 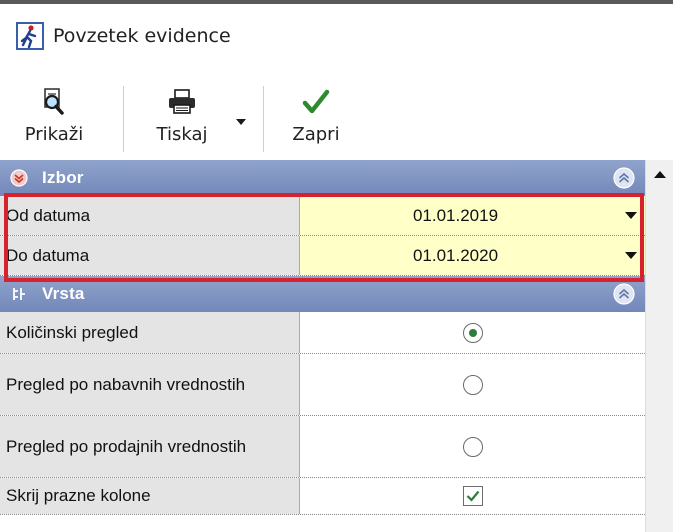 What do you see at coordinates (150, 384) in the screenshot?
I see `property-name: Pregled po nabavnih vrednostih` at bounding box center [150, 384].